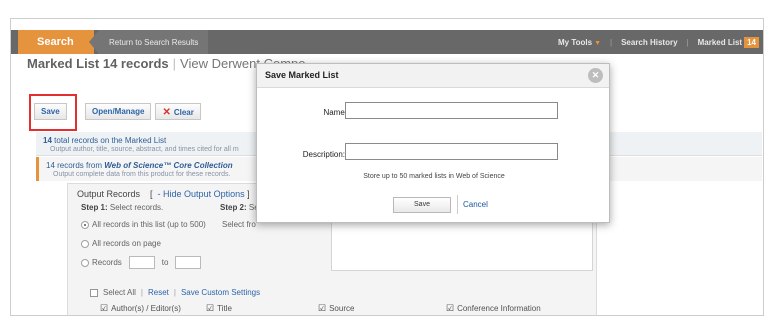 Image resolution: width=767 pixels, height=322 pixels. I want to click on name-label: Name:, so click(335, 112).